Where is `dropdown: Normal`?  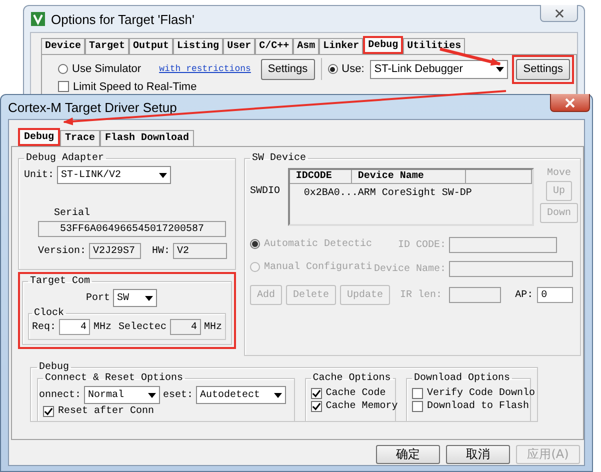
dropdown: Normal is located at coordinates (122, 395).